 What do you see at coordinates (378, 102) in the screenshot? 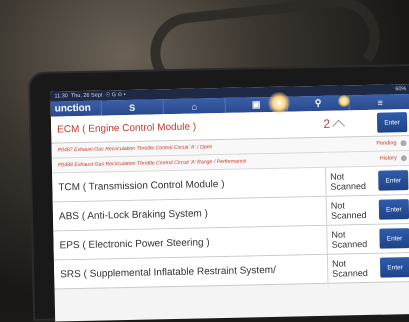
I see `menu-icon: ≡` at bounding box center [378, 102].